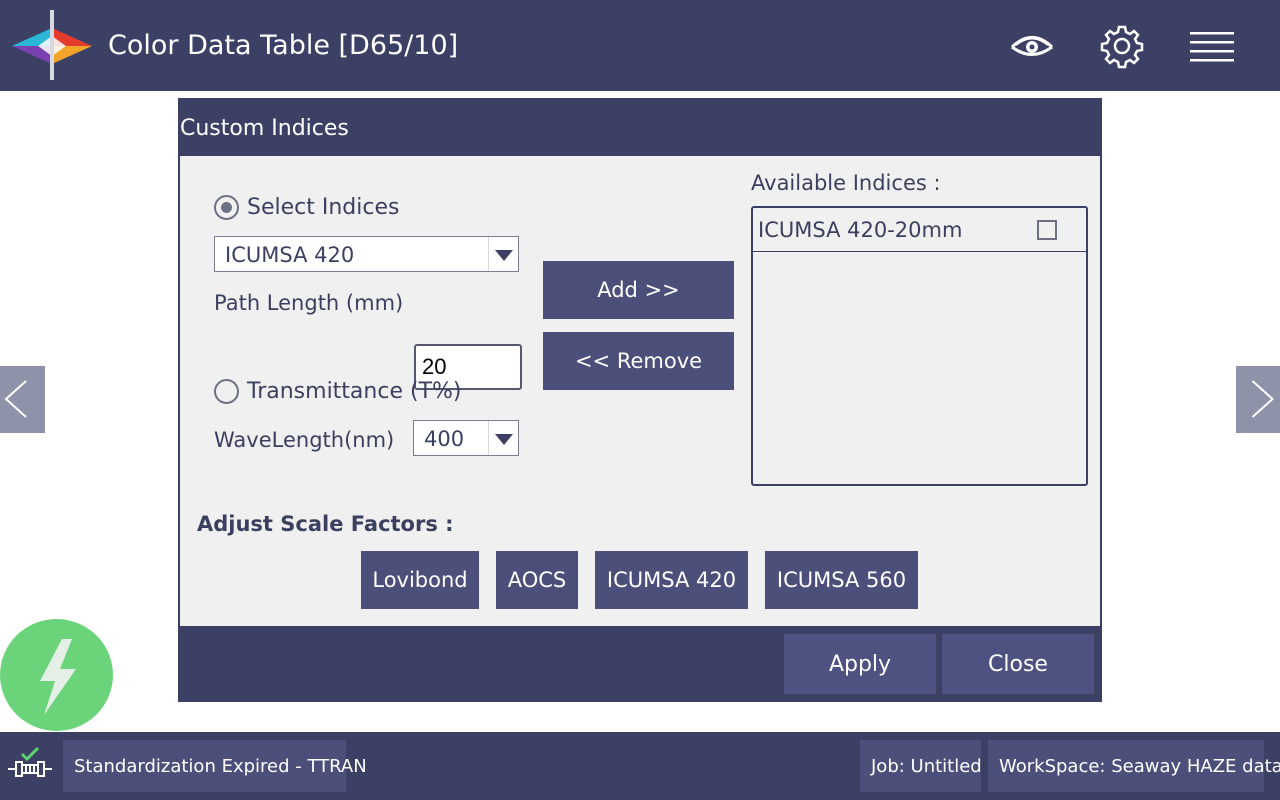 Image resolution: width=1280 pixels, height=800 pixels. I want to click on job-status: Job: Untitled, so click(921, 766).